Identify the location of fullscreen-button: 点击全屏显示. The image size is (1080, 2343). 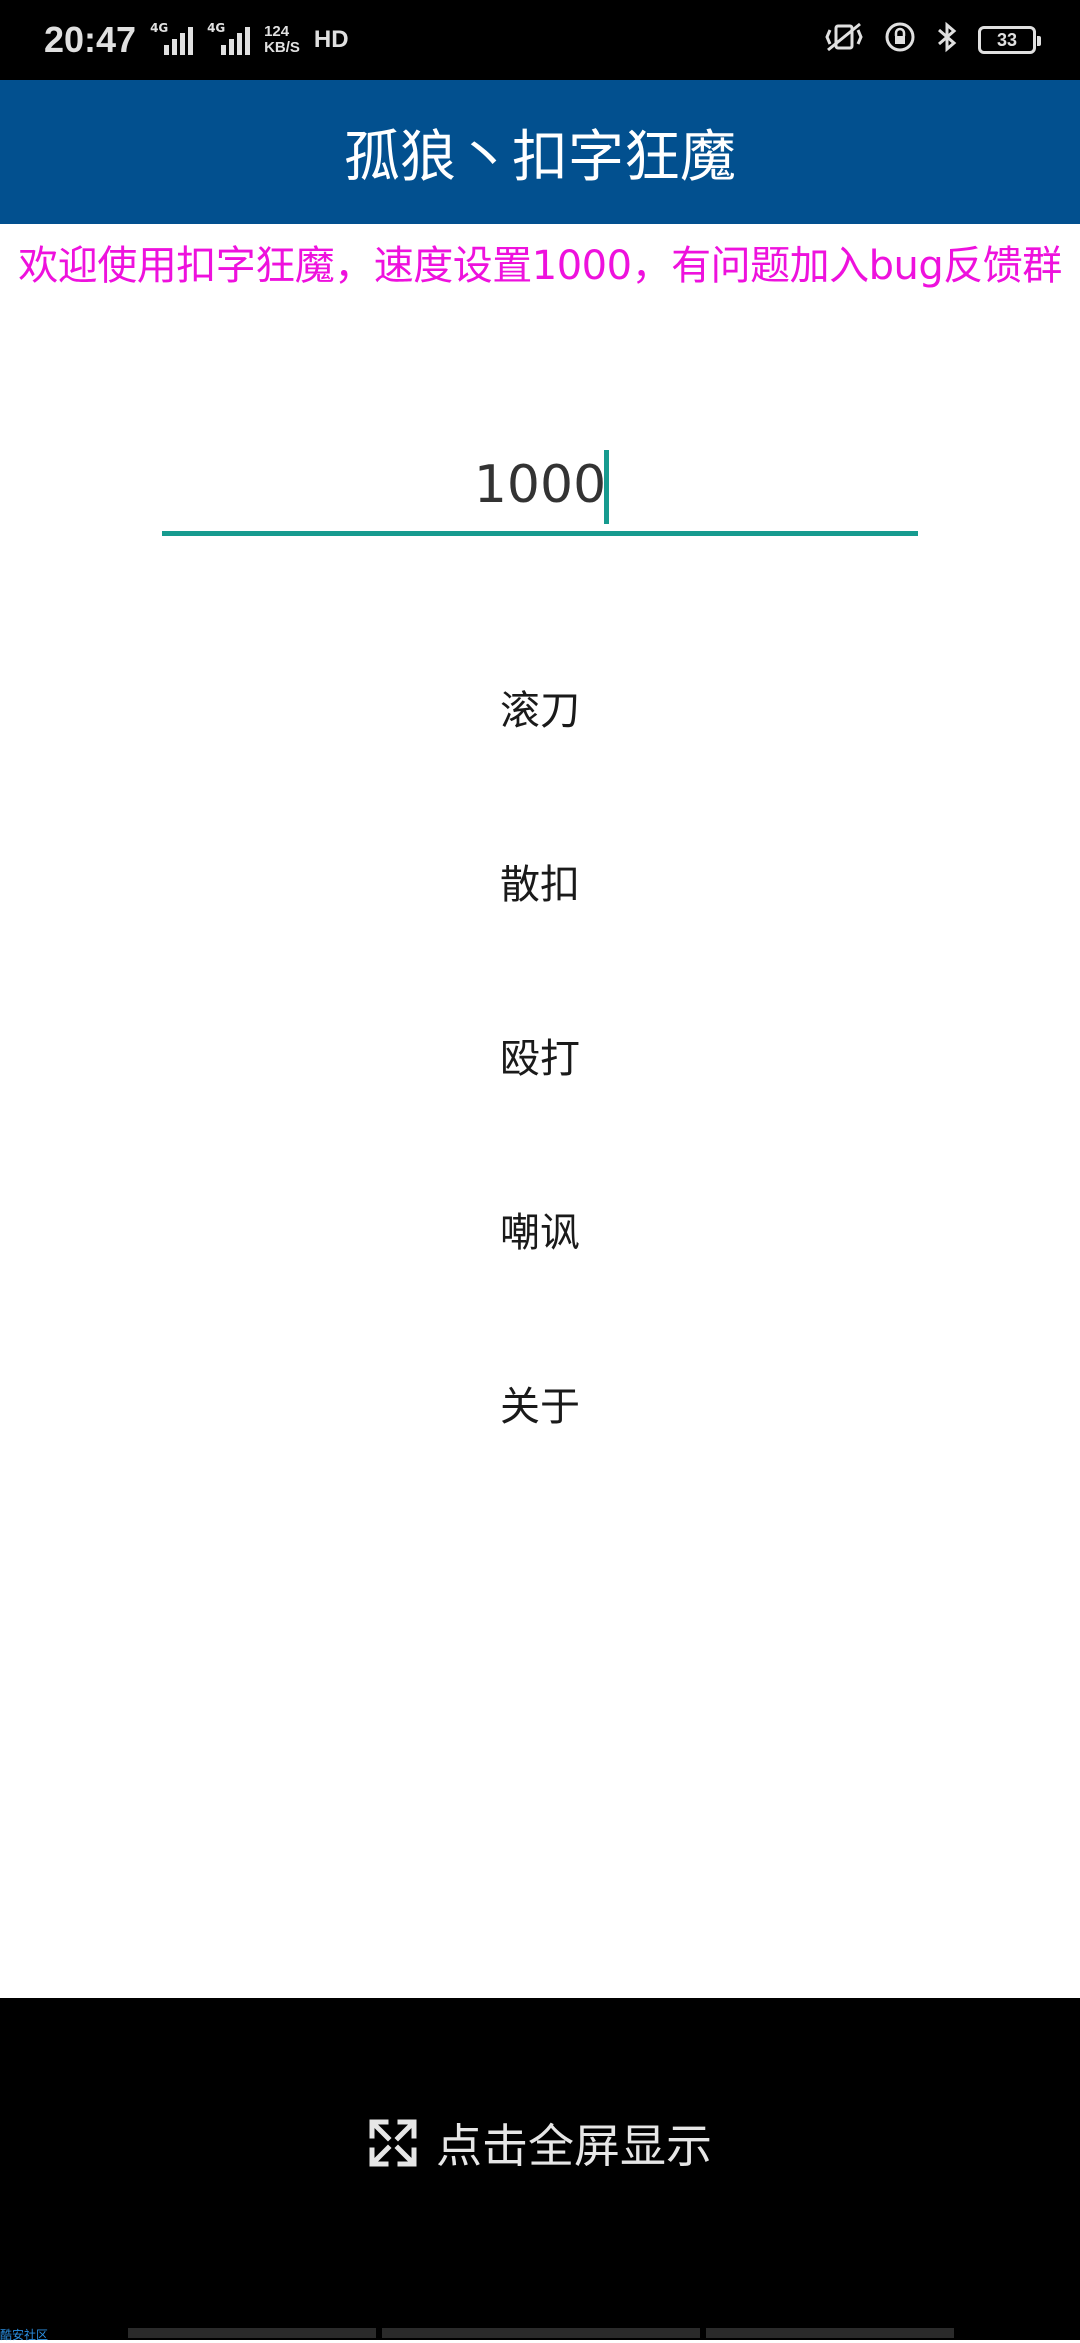
(540, 2143).